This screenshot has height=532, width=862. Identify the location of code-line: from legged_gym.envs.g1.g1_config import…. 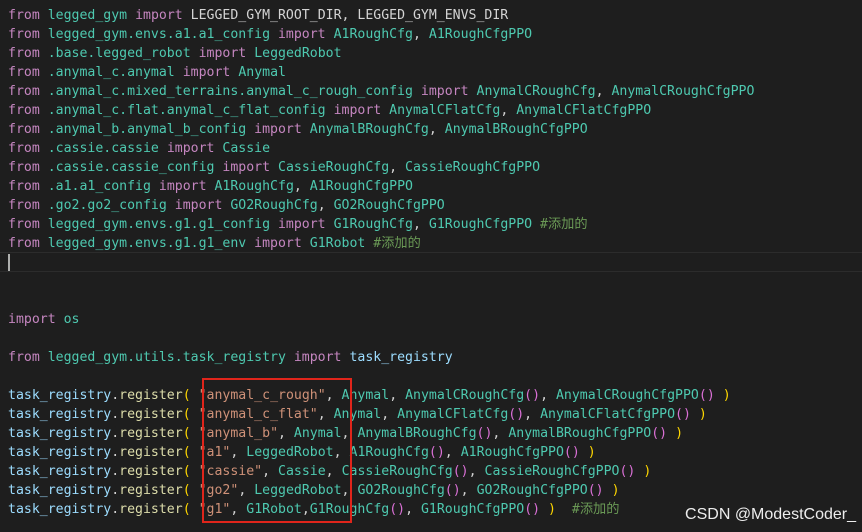
(298, 224).